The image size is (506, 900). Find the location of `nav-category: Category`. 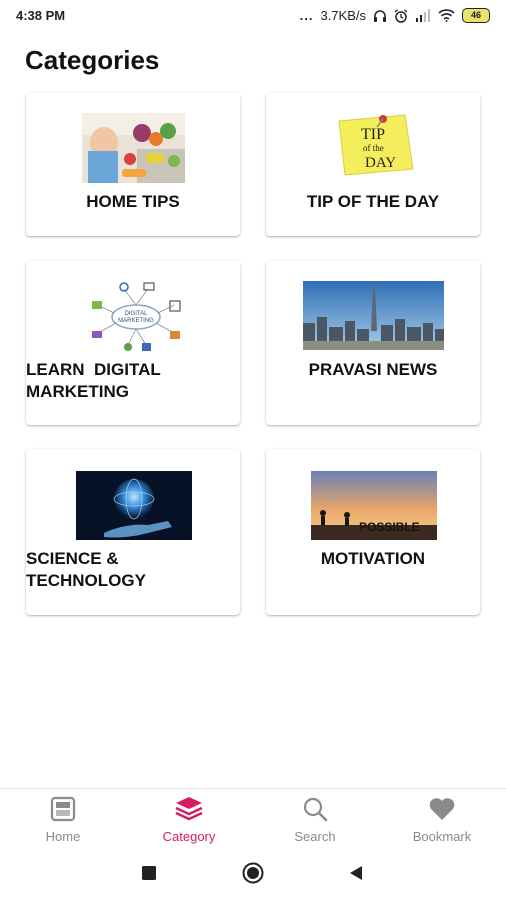

nav-category: Category is located at coordinates (189, 819).